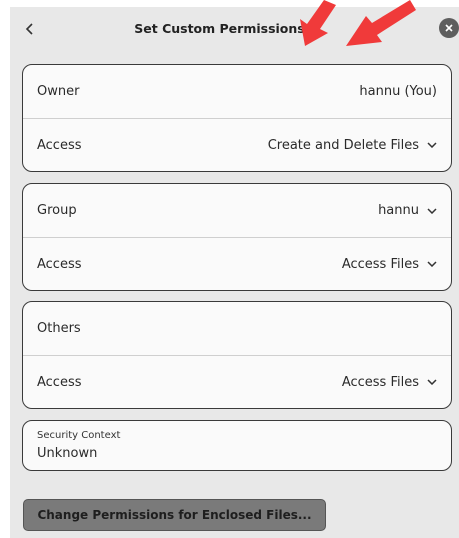 Image resolution: width=459 pixels, height=538 pixels. Describe the element at coordinates (237, 144) in the screenshot. I see `owner-access-row: Access Create and Delete Files` at that location.